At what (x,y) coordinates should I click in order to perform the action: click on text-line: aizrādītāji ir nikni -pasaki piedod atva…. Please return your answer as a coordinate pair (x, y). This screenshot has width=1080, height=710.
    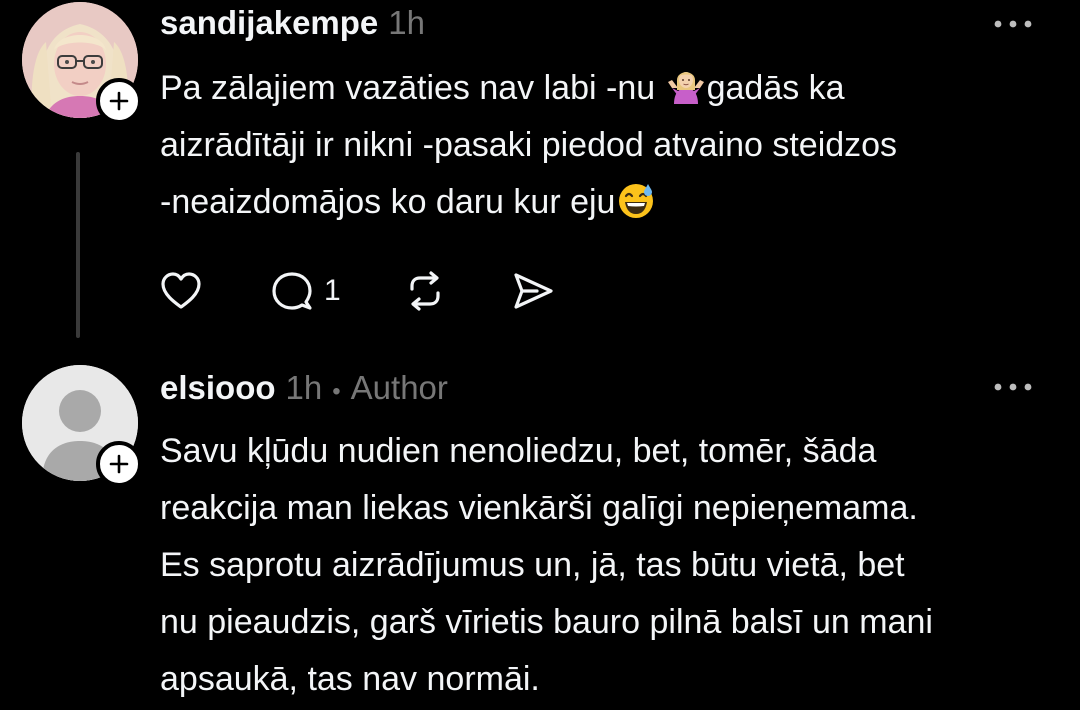
    Looking at the image, I should click on (529, 145).